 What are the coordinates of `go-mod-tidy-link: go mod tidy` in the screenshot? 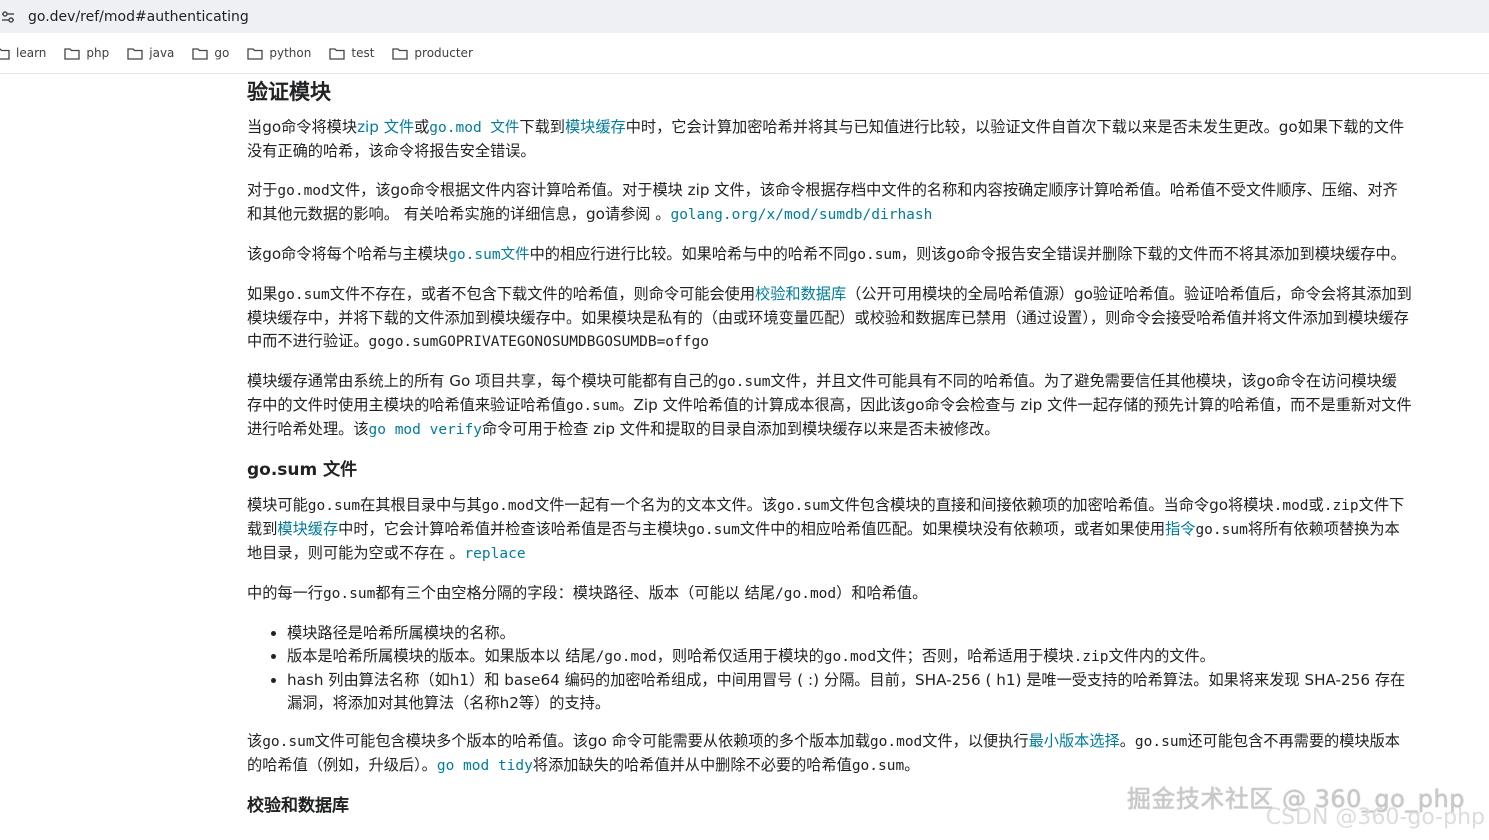 It's located at (485, 766).